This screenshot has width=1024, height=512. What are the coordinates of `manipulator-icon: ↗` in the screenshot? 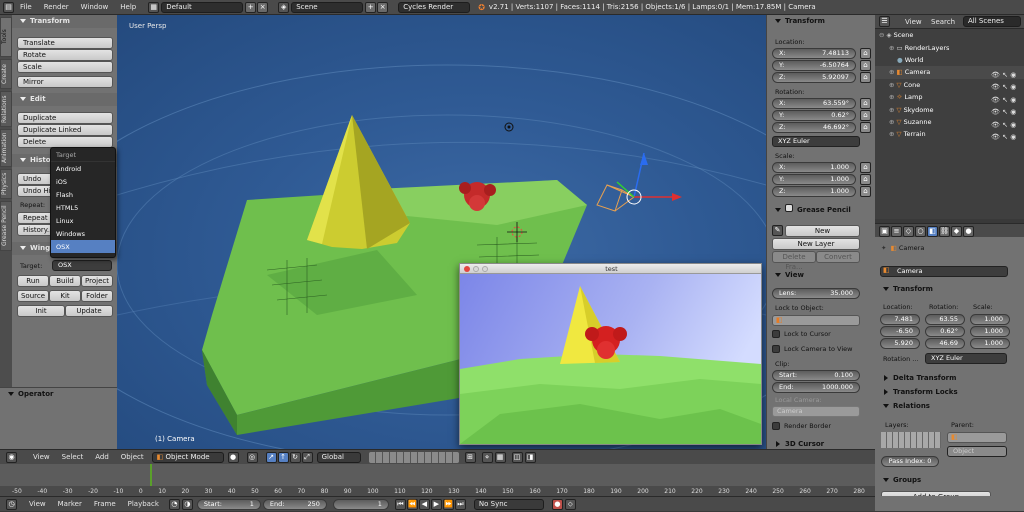 It's located at (271, 457).